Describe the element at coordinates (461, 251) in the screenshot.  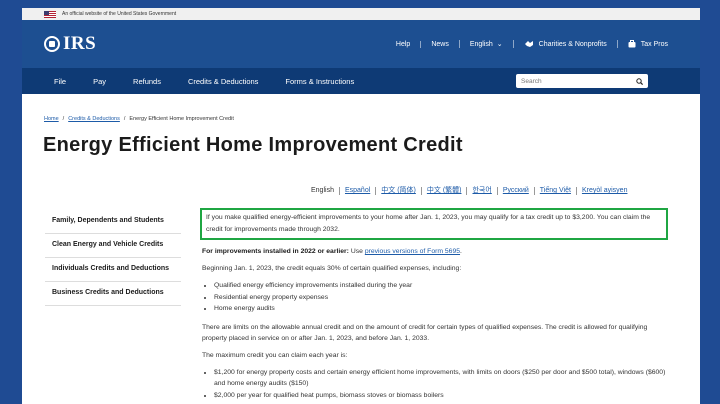
I see `prior-years-end: .` at that location.